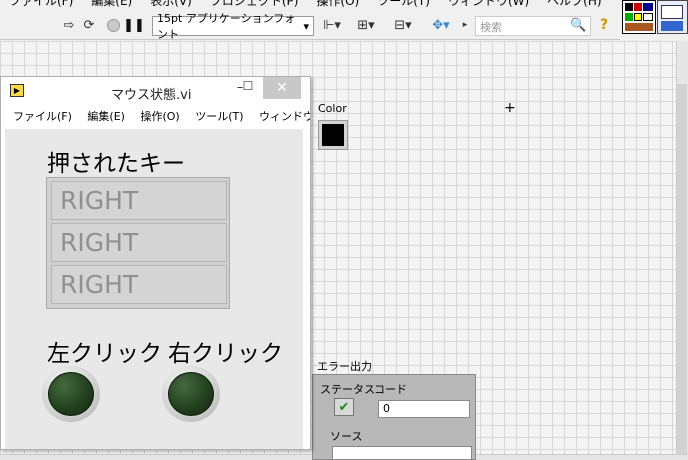 This screenshot has height=460, width=688. What do you see at coordinates (226, 26) in the screenshot?
I see `font-select-value: 15pt アプリケーションフォント` at bounding box center [226, 26].